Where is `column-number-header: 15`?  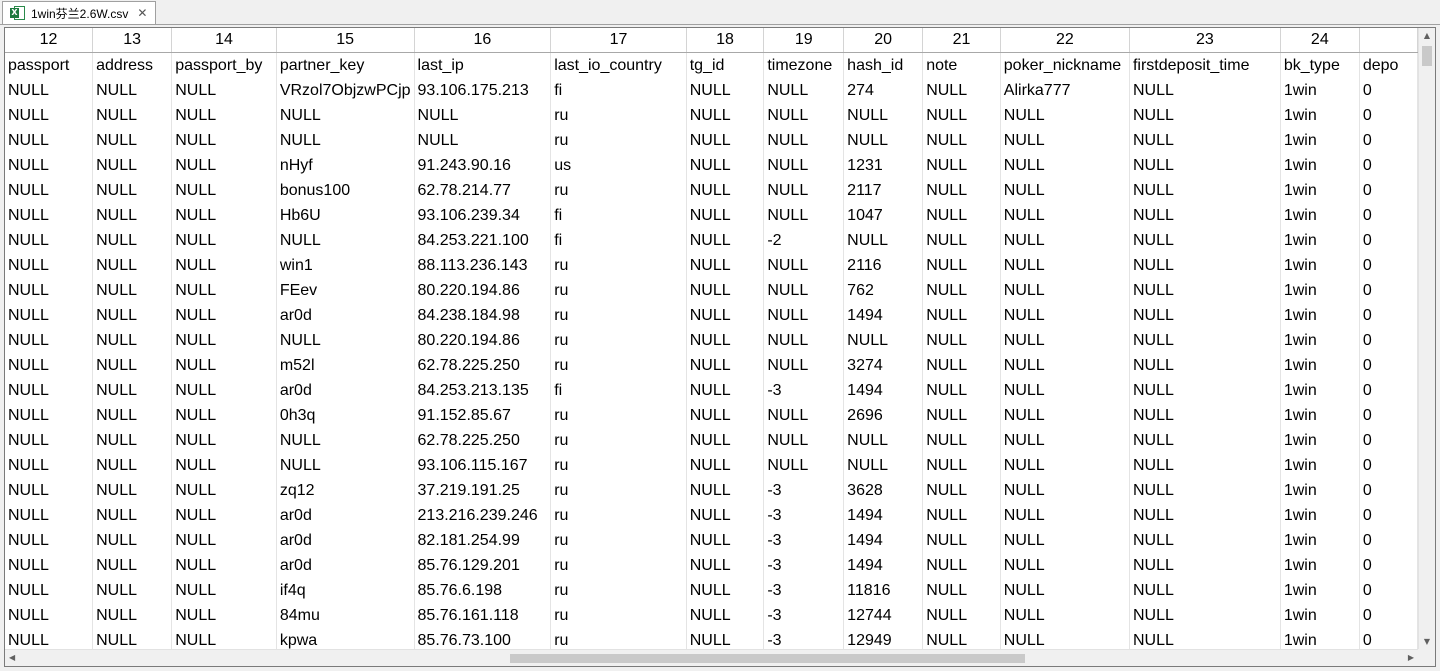 column-number-header: 15 is located at coordinates (345, 40).